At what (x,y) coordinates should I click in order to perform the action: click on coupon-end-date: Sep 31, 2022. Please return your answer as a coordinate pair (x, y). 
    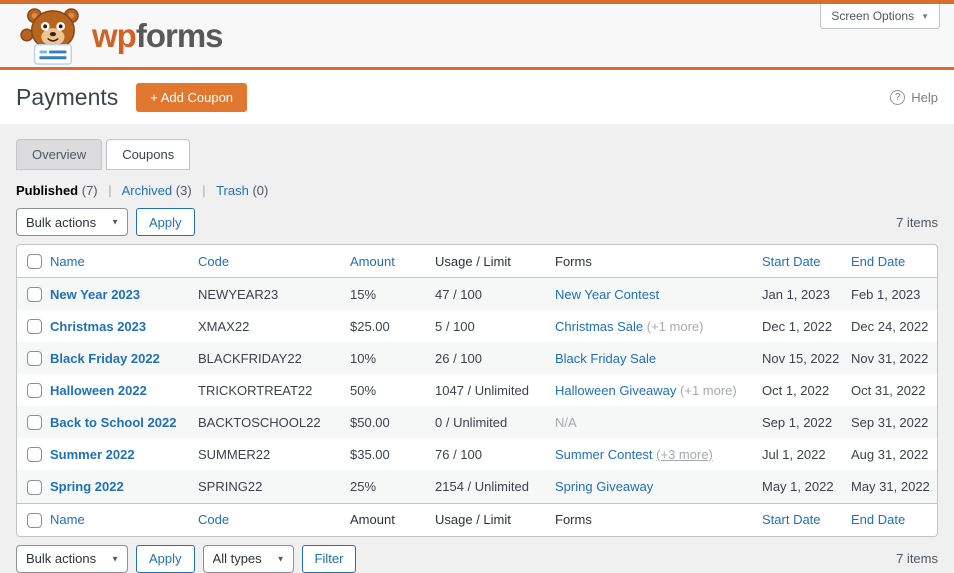
    Looking at the image, I should click on (890, 422).